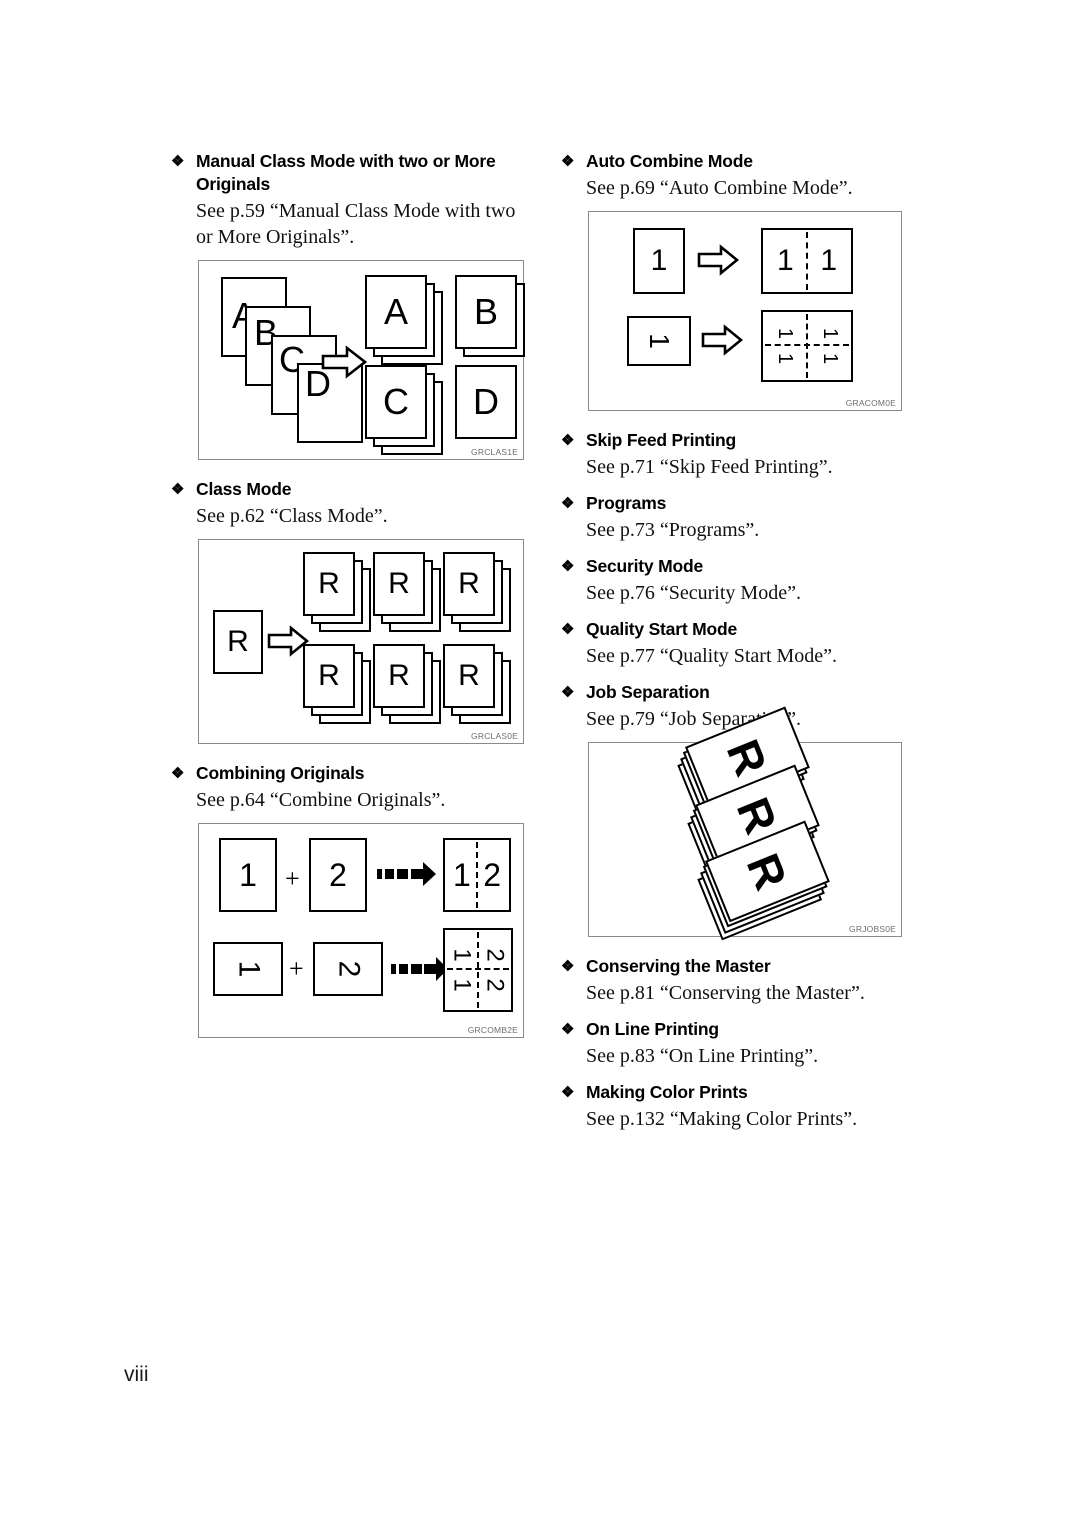 The image size is (1080, 1528). Describe the element at coordinates (361, 930) in the screenshot. I see `figure-combining-originals: 1 + 2 1 2 1 + 2 1 2 1 2 GRCOMB2E` at that location.